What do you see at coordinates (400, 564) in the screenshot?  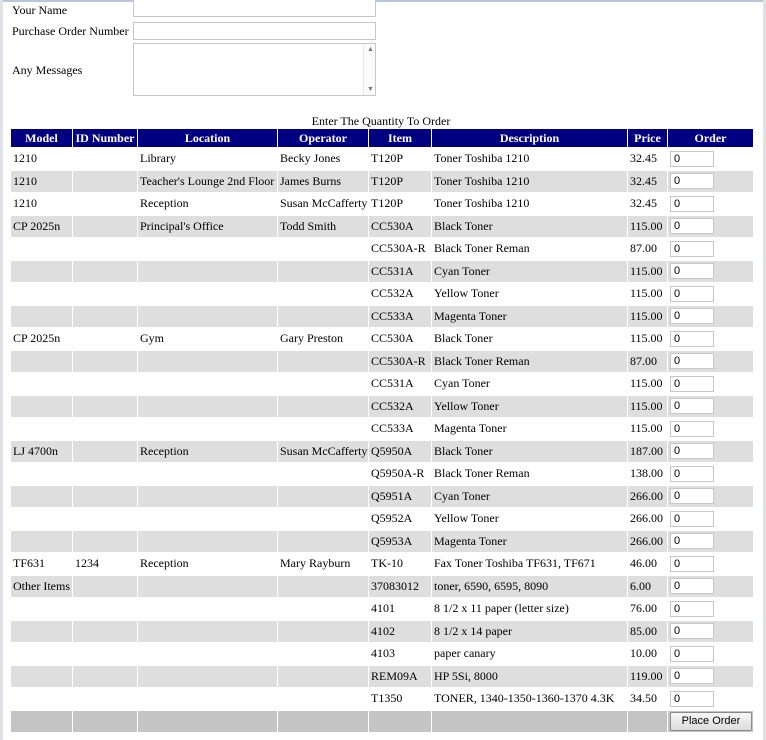 I see `cell-item: TK-10` at bounding box center [400, 564].